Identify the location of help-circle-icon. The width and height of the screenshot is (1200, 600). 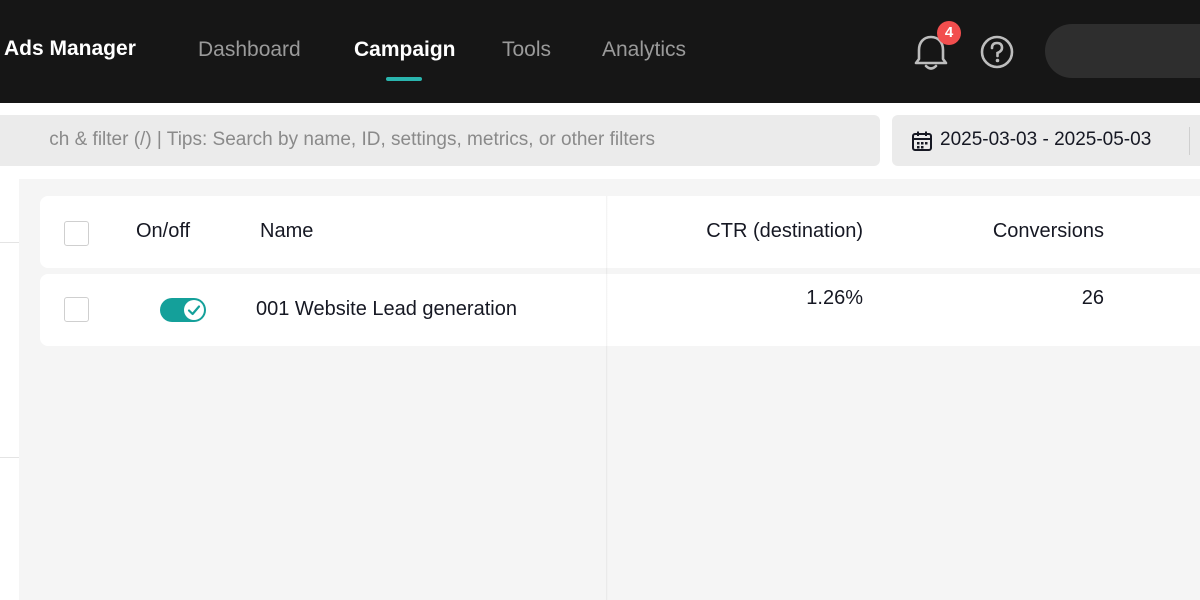
(997, 52).